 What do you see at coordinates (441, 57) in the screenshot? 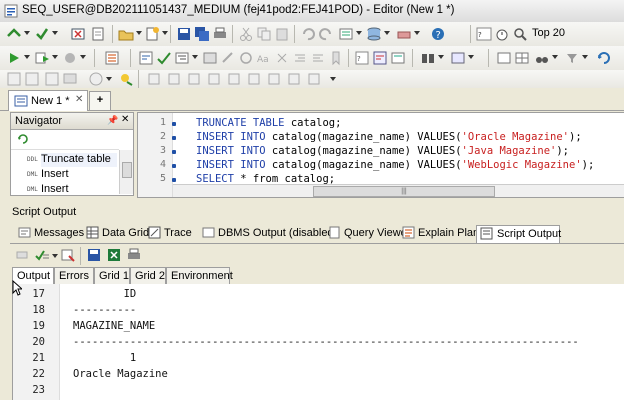
I see `find-dropdown-icon` at bounding box center [441, 57].